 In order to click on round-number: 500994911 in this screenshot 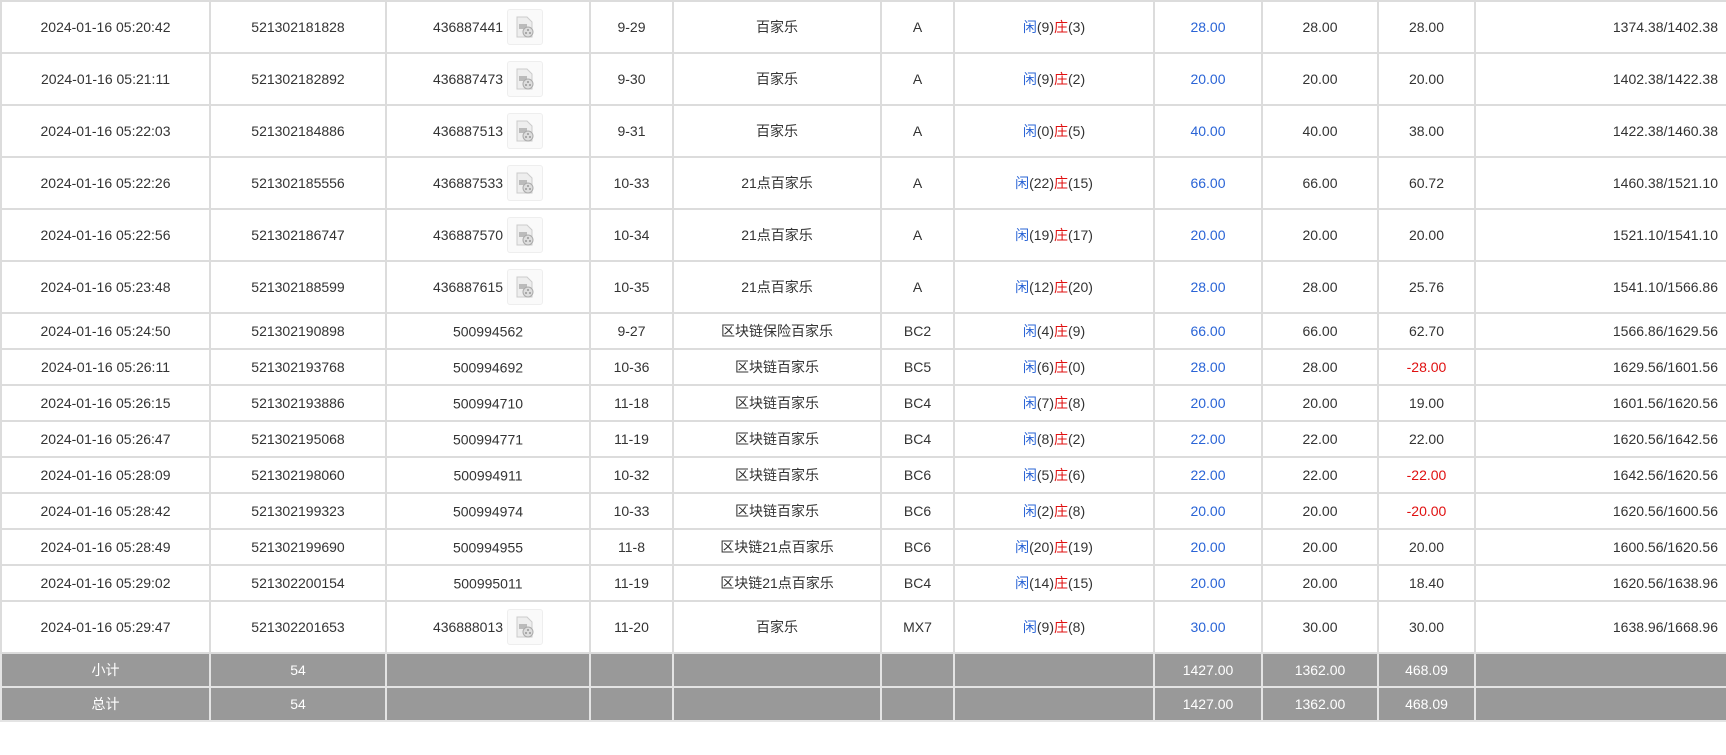, I will do `click(488, 475)`.